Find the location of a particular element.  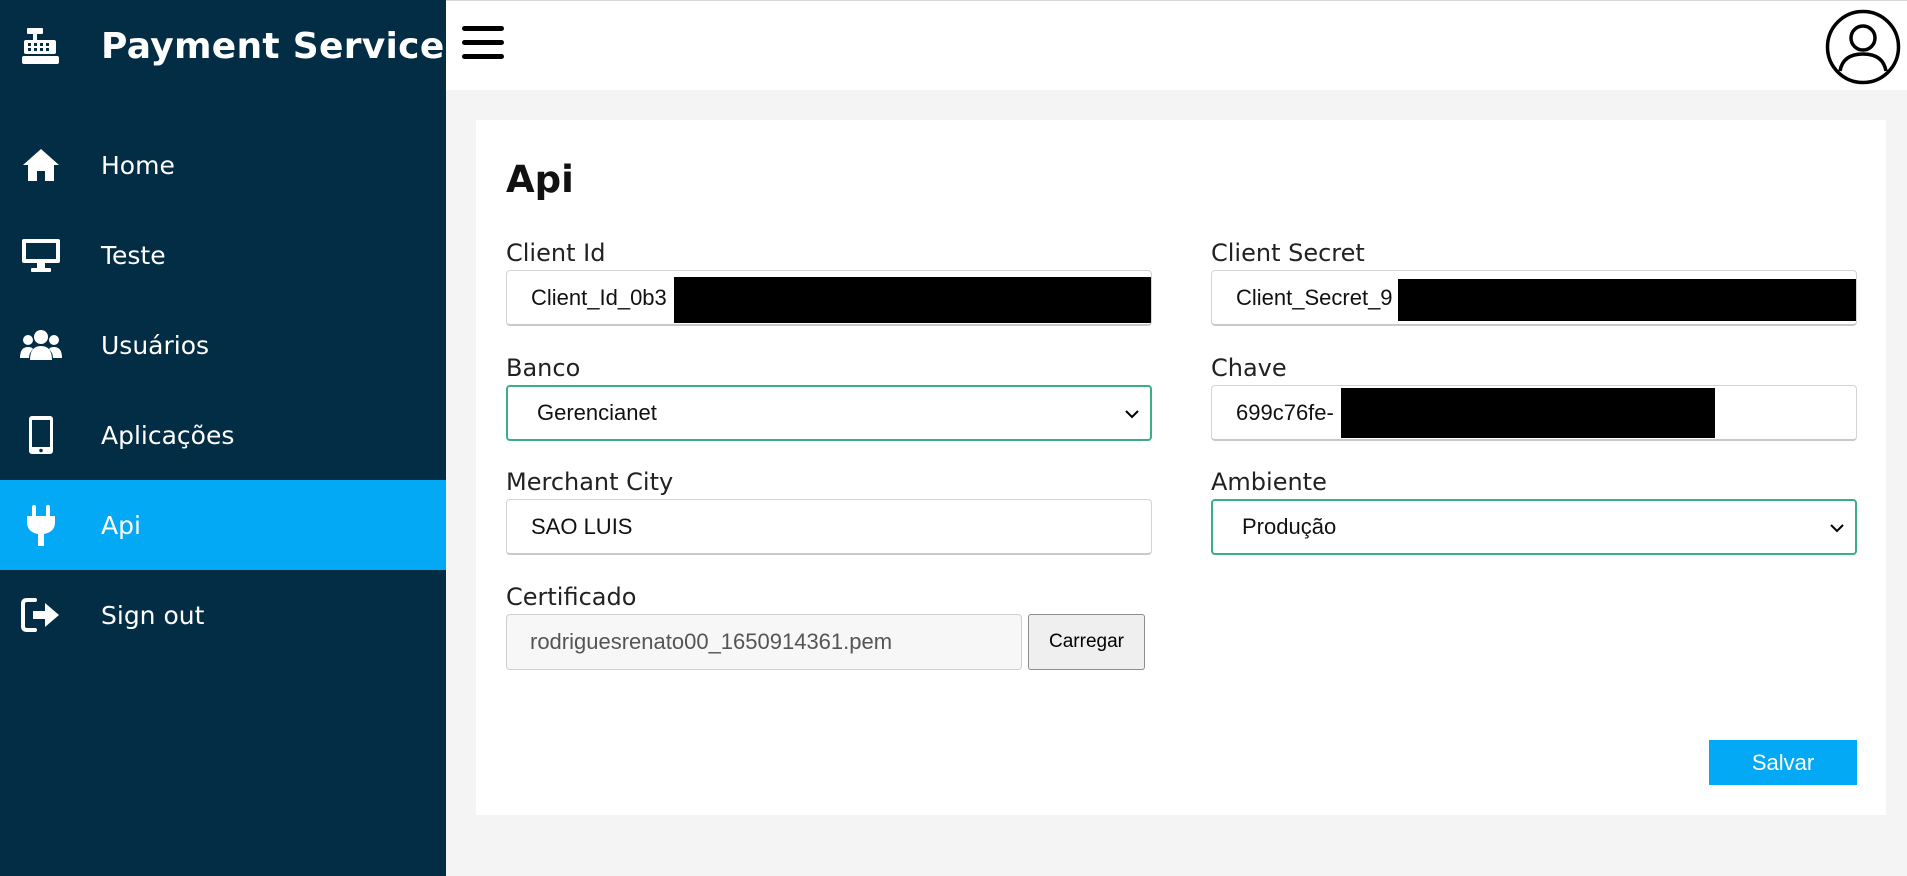

merchant-city-value: SAO LUIS is located at coordinates (582, 526).